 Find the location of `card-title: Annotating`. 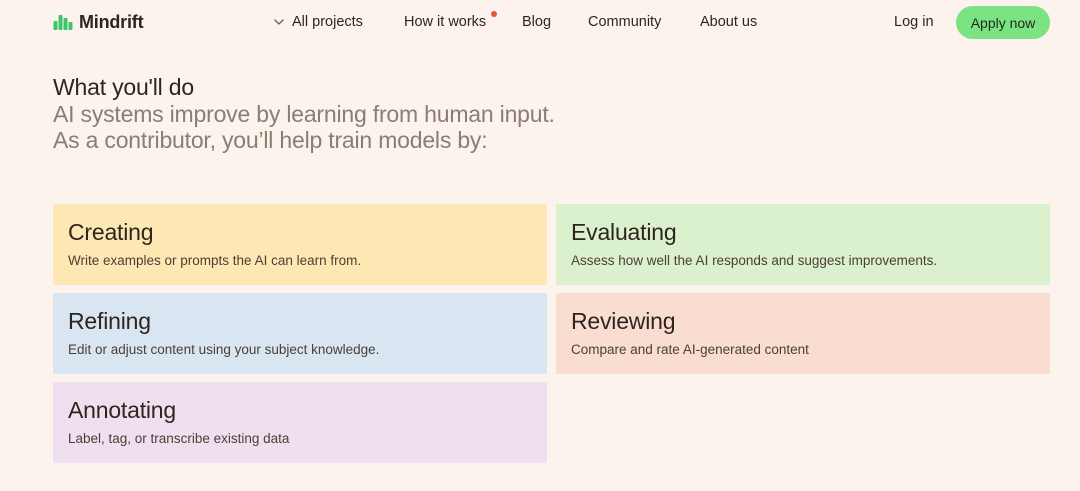

card-title: Annotating is located at coordinates (122, 410).